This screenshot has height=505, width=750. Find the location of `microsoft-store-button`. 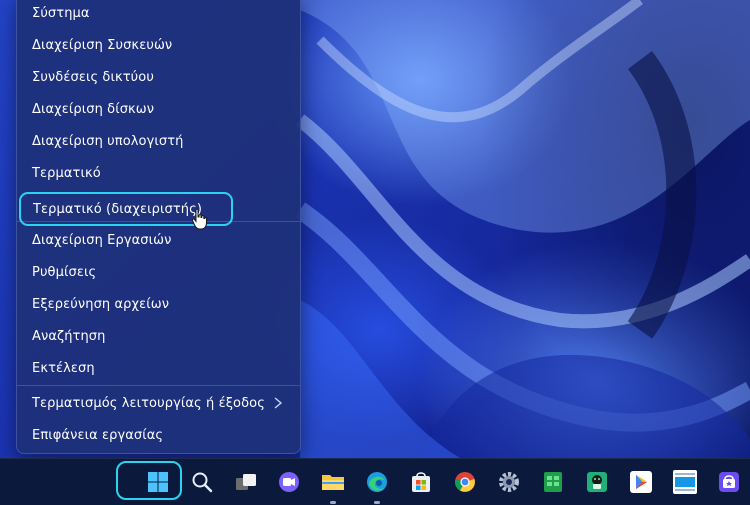

microsoft-store-button is located at coordinates (421, 482).